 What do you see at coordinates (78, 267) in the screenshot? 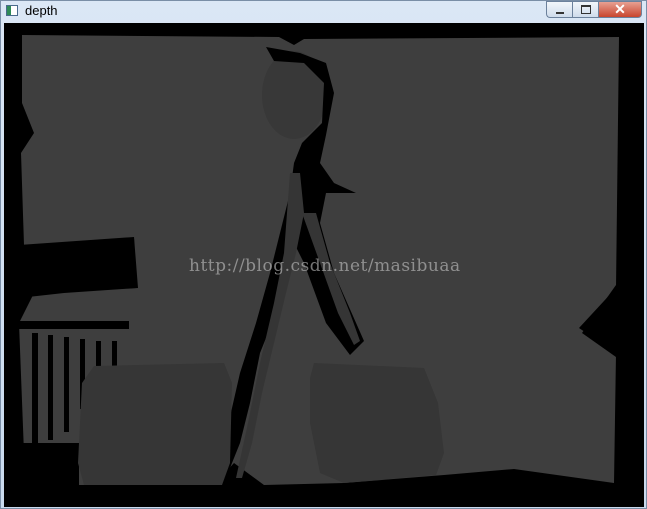
I see `left-wall-shadow` at bounding box center [78, 267].